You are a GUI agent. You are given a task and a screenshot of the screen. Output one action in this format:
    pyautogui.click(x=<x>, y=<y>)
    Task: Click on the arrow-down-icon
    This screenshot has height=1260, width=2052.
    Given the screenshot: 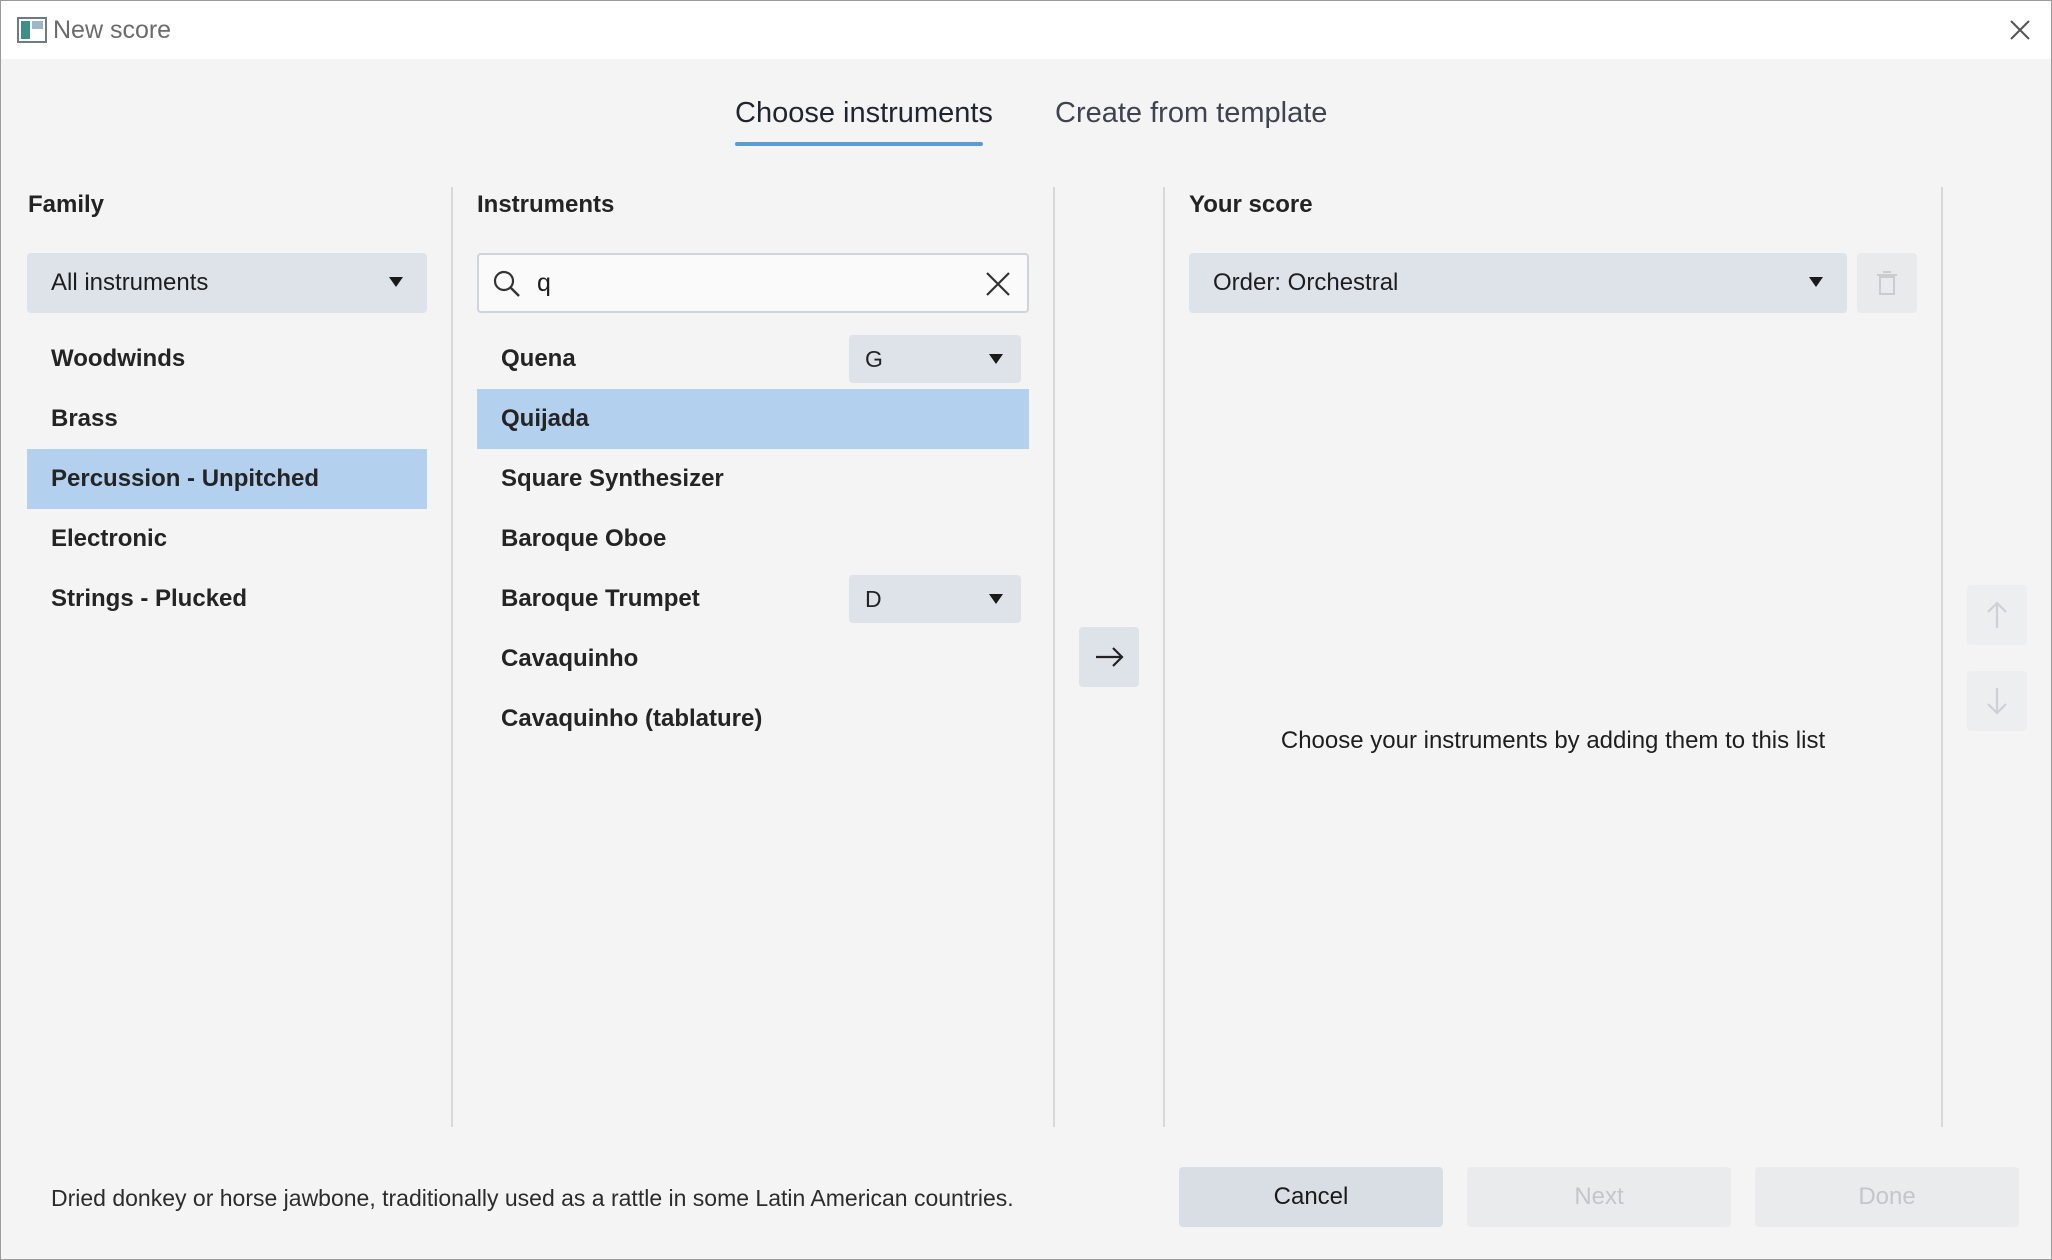 What is the action you would take?
    pyautogui.click(x=1997, y=701)
    